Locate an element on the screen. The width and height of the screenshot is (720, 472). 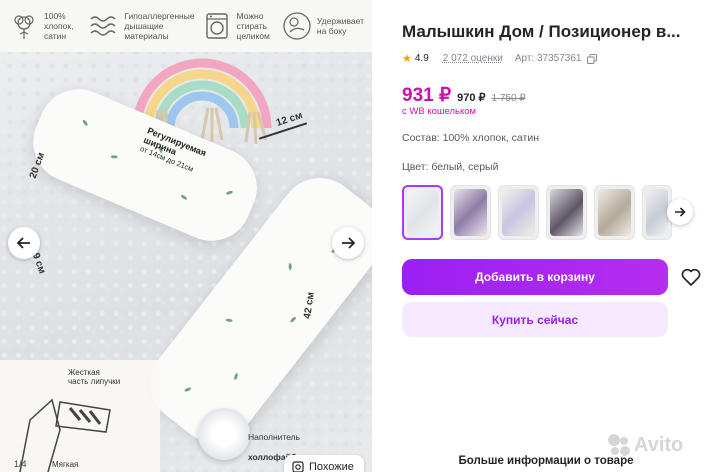
price-regular: 970 ₽ is located at coordinates (471, 98).